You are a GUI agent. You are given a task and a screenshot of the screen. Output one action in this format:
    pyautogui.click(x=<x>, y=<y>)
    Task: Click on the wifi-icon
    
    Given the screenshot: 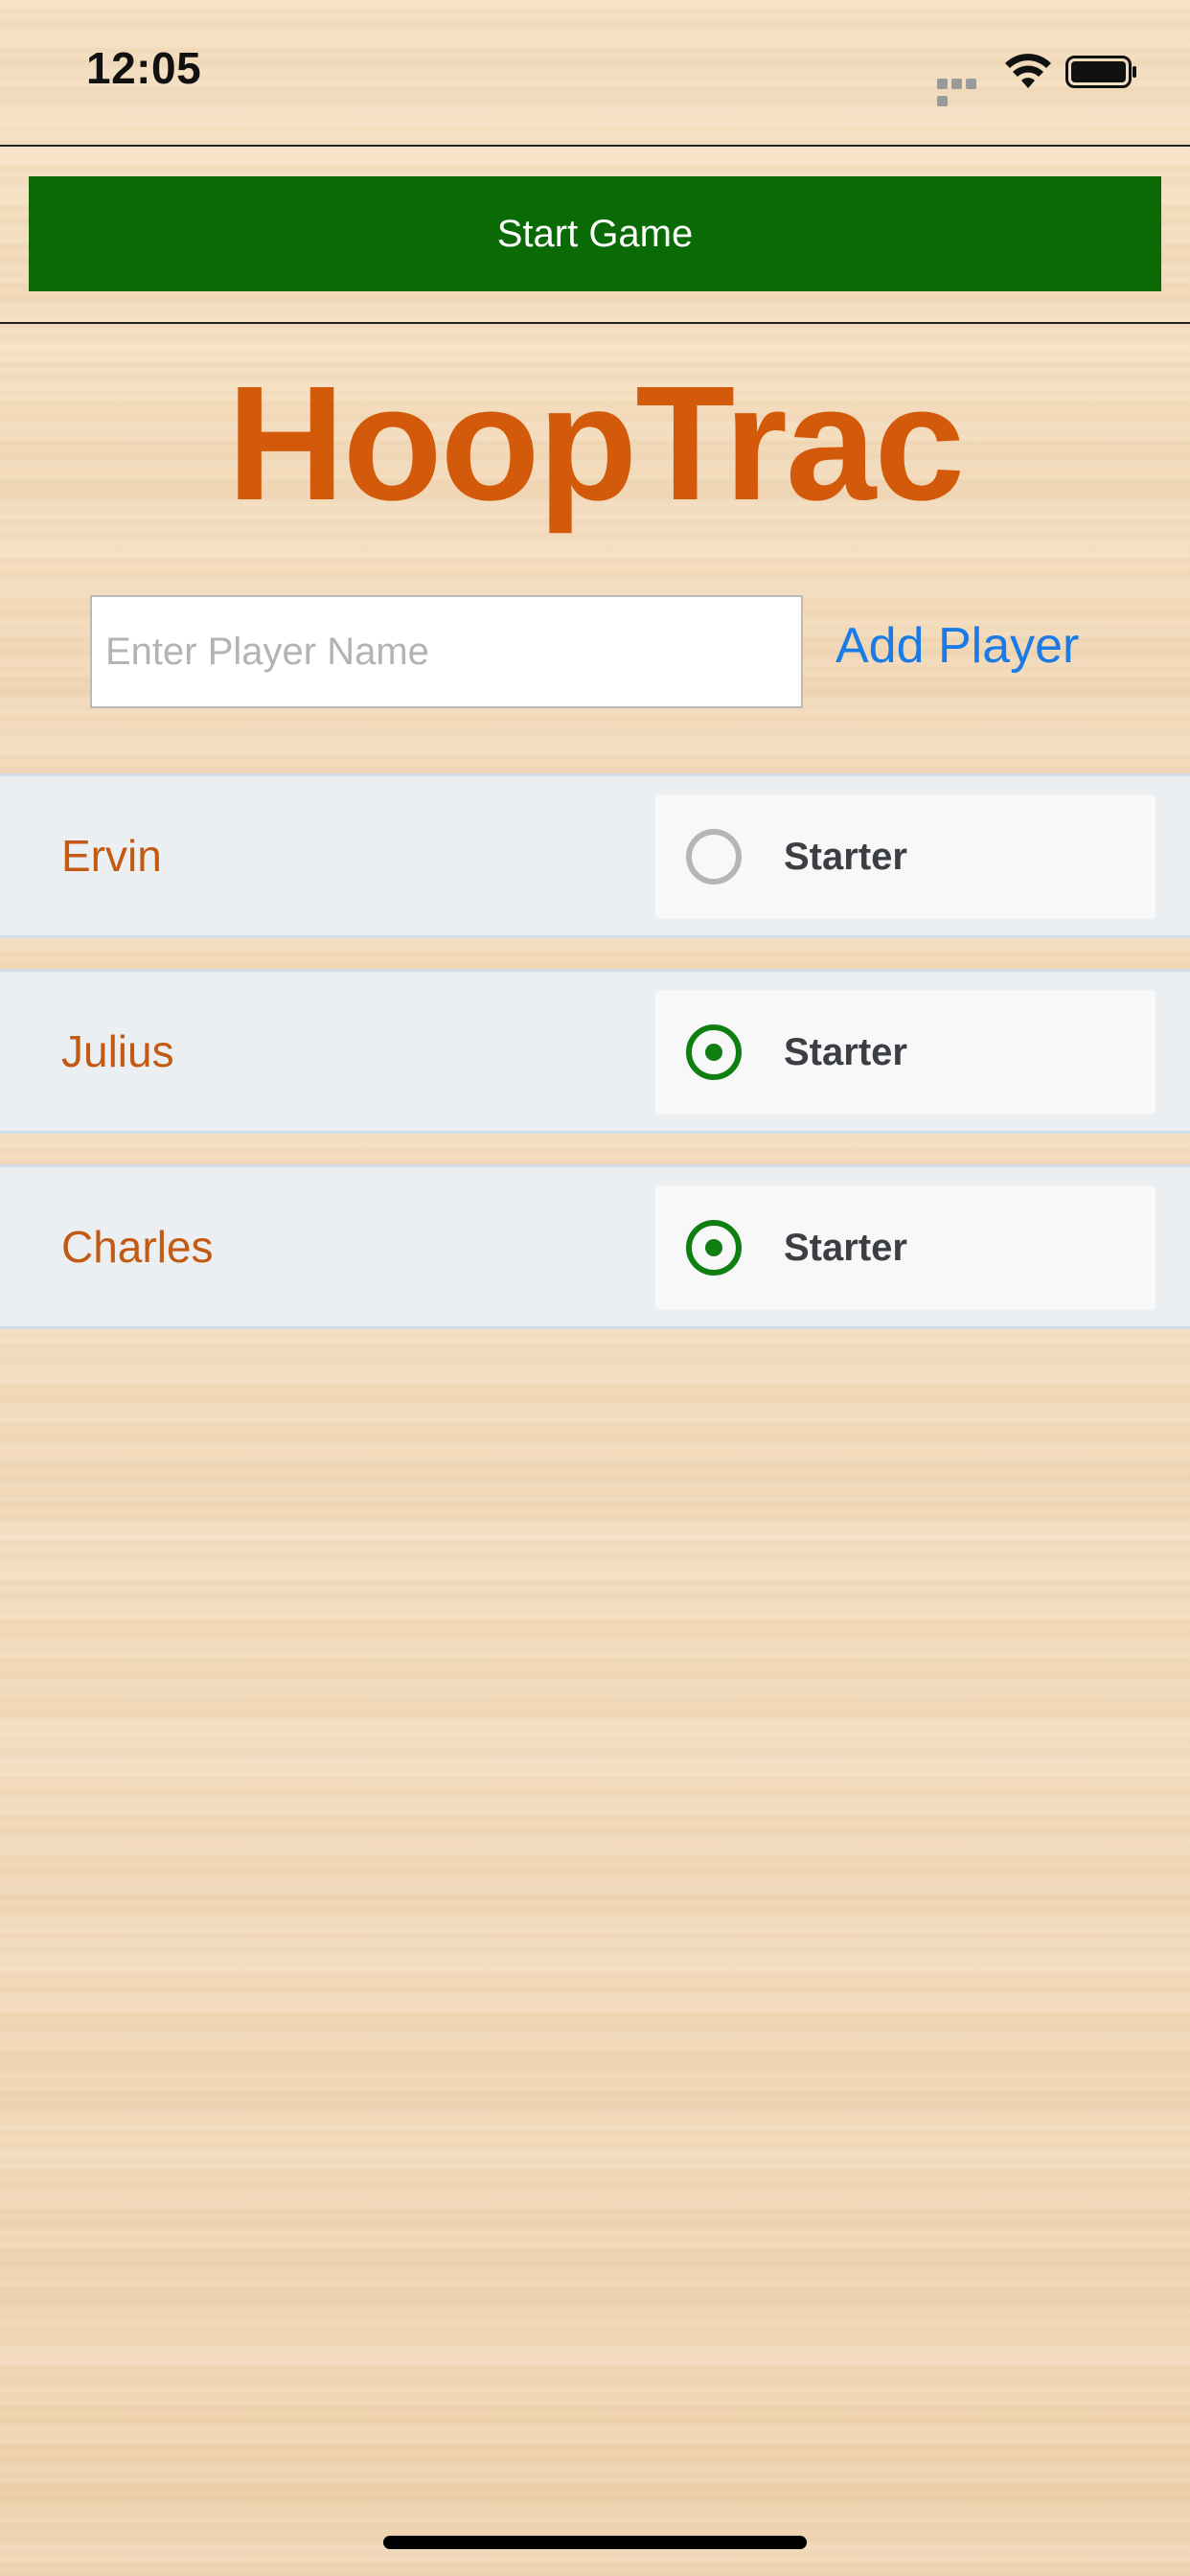 What is the action you would take?
    pyautogui.click(x=1028, y=71)
    